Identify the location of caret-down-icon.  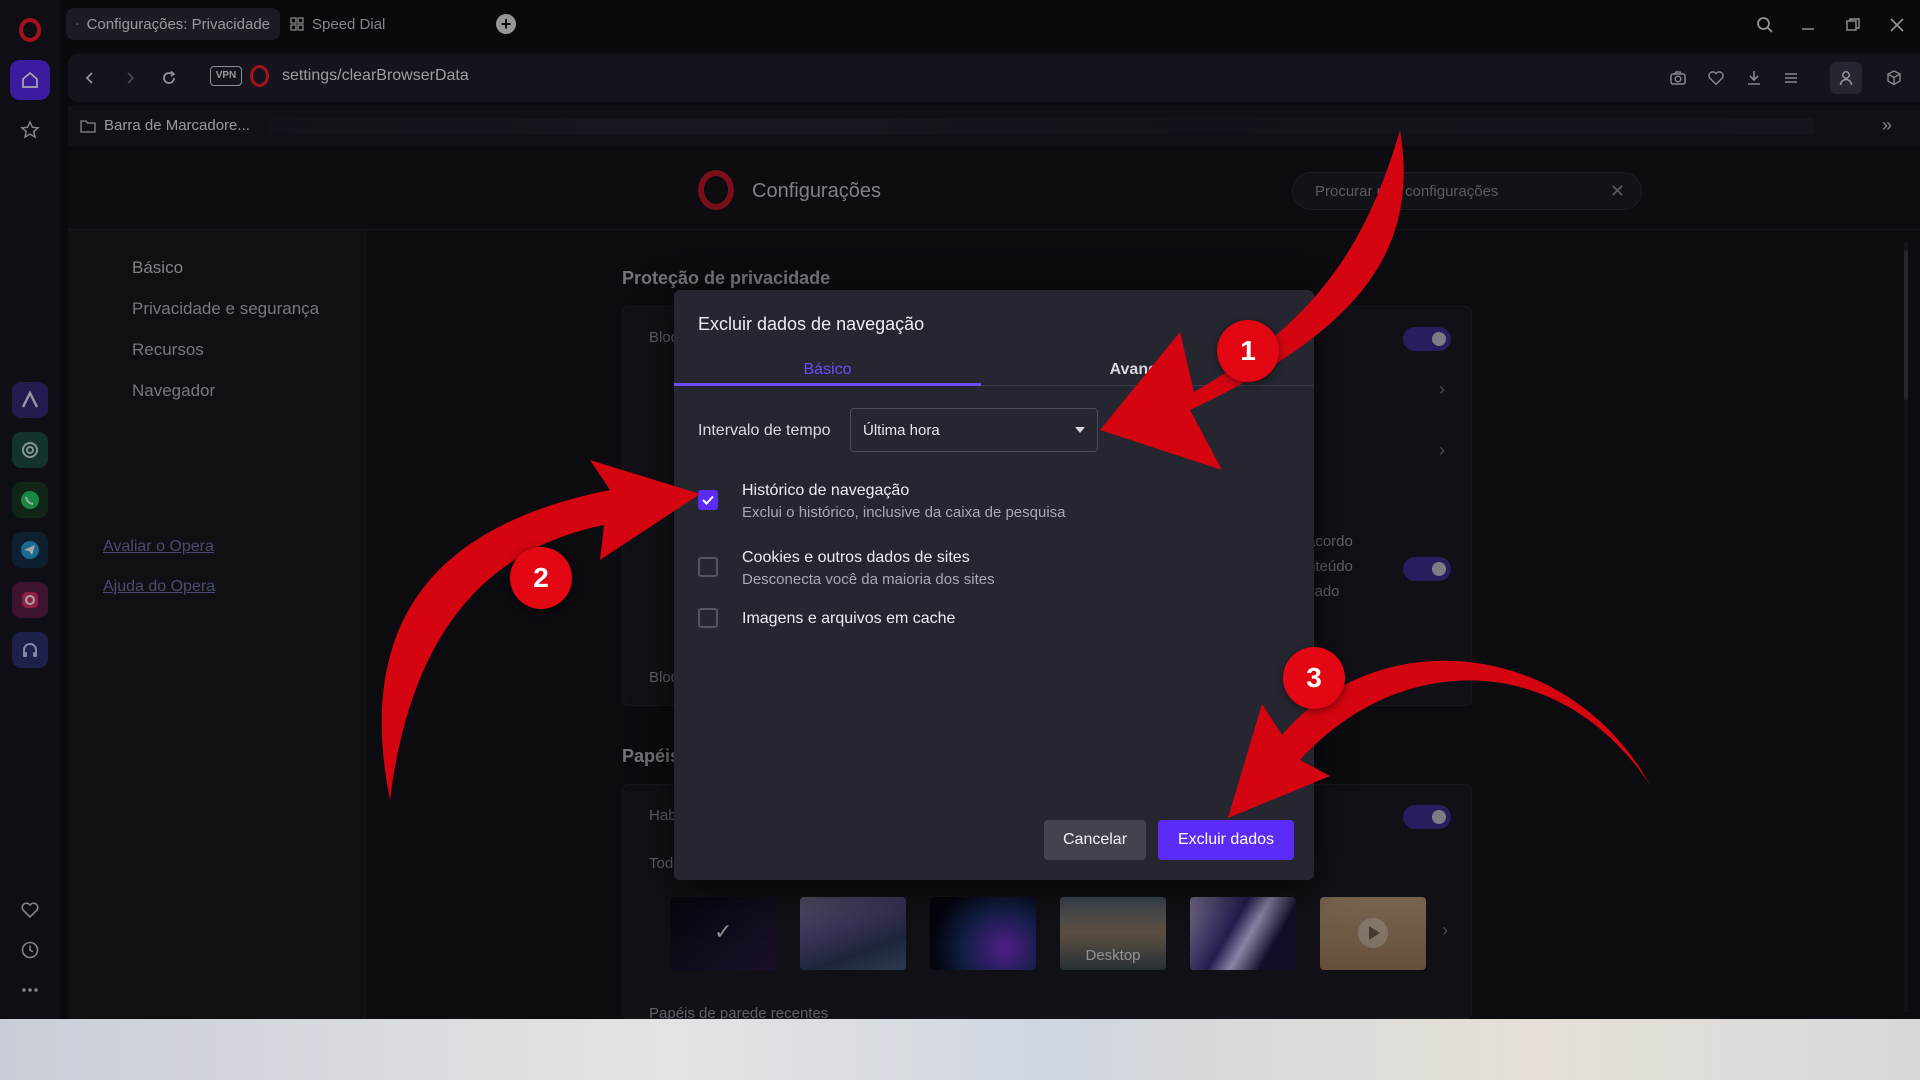
(1080, 430).